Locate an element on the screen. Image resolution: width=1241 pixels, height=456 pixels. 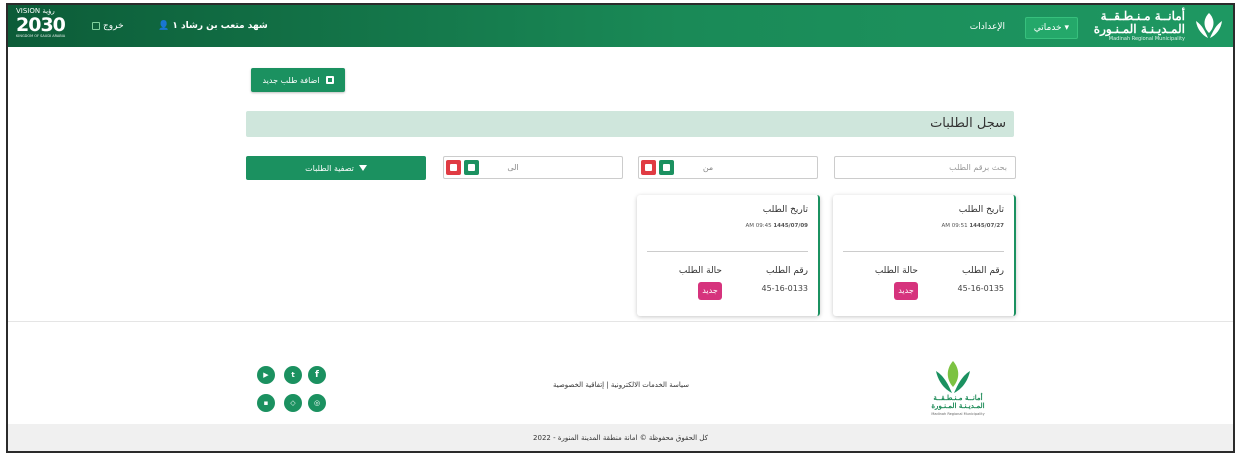
footer-brand-line-2: المـديـنـة المـنـورة is located at coordinates (958, 405).